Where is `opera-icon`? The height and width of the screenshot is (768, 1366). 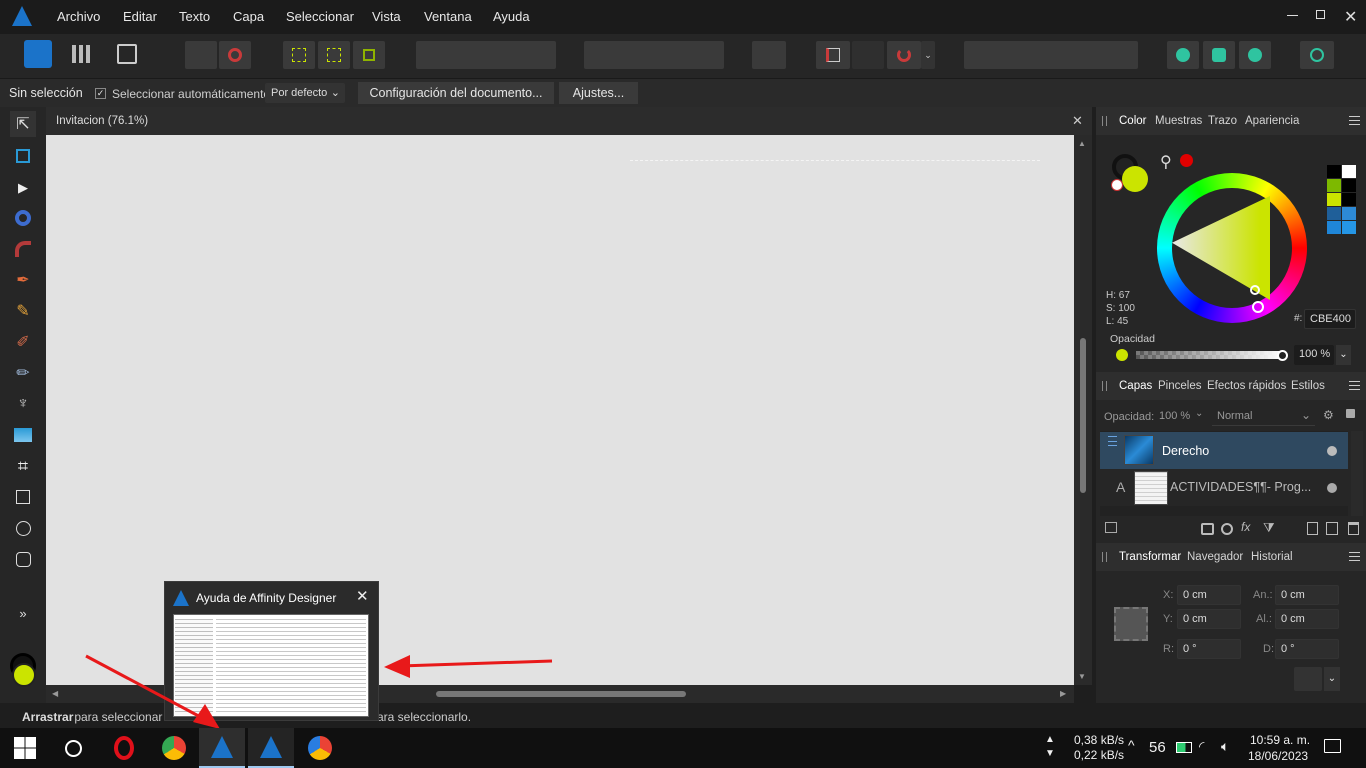 opera-icon is located at coordinates (124, 748).